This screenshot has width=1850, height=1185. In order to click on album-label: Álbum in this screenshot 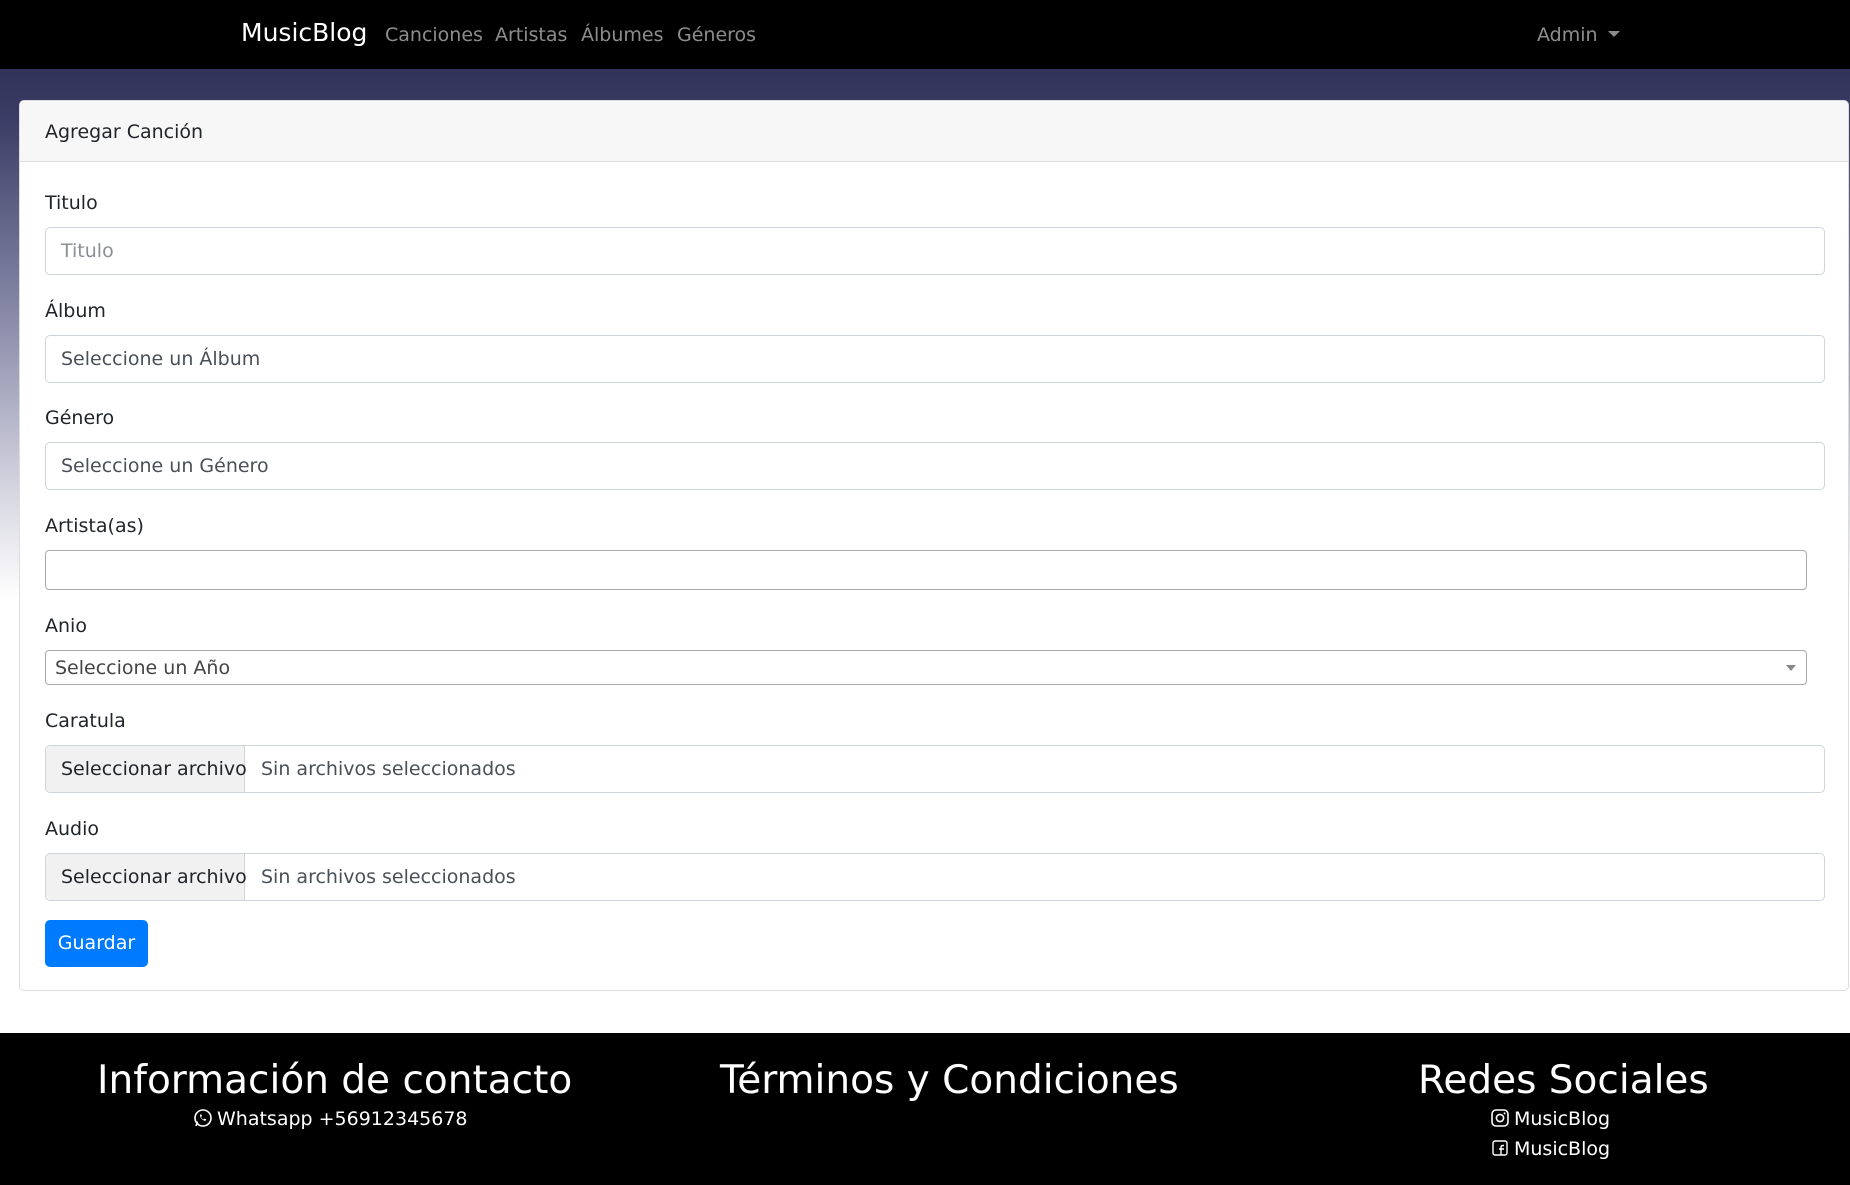, I will do `click(75, 311)`.